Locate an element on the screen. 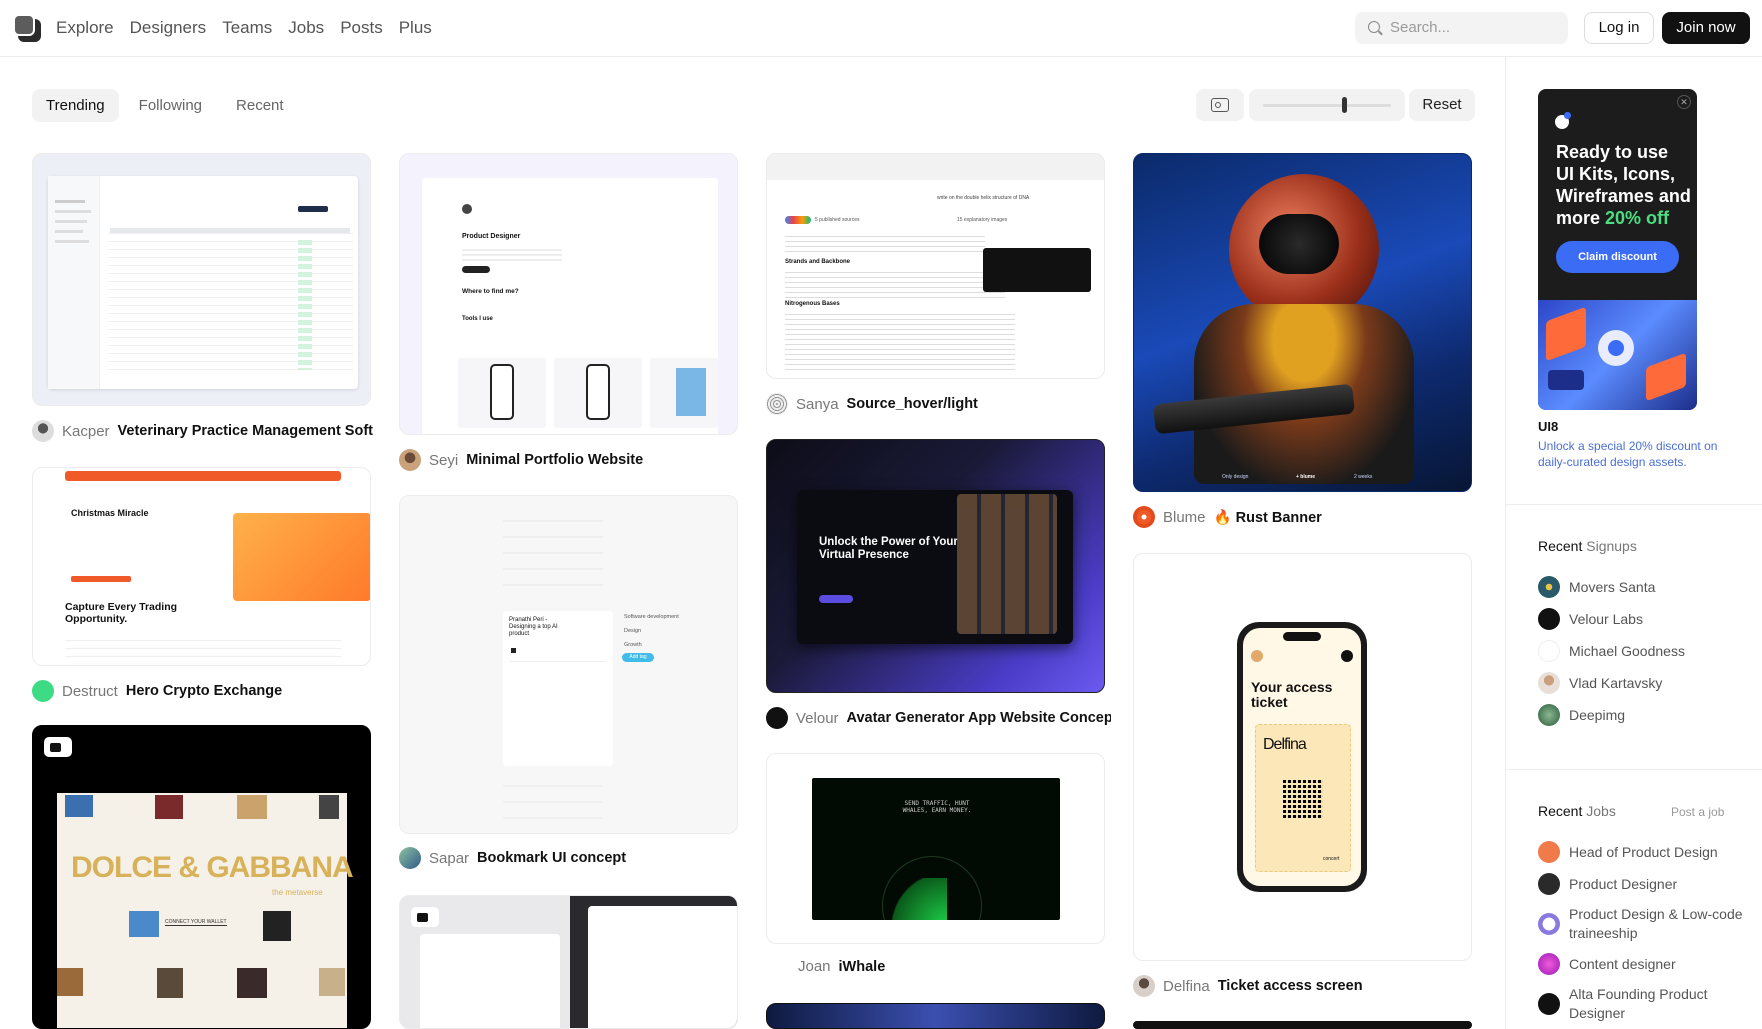 Image resolution: width=1762 pixels, height=1029 pixels. rust-label: 2 weeks is located at coordinates (1363, 477).